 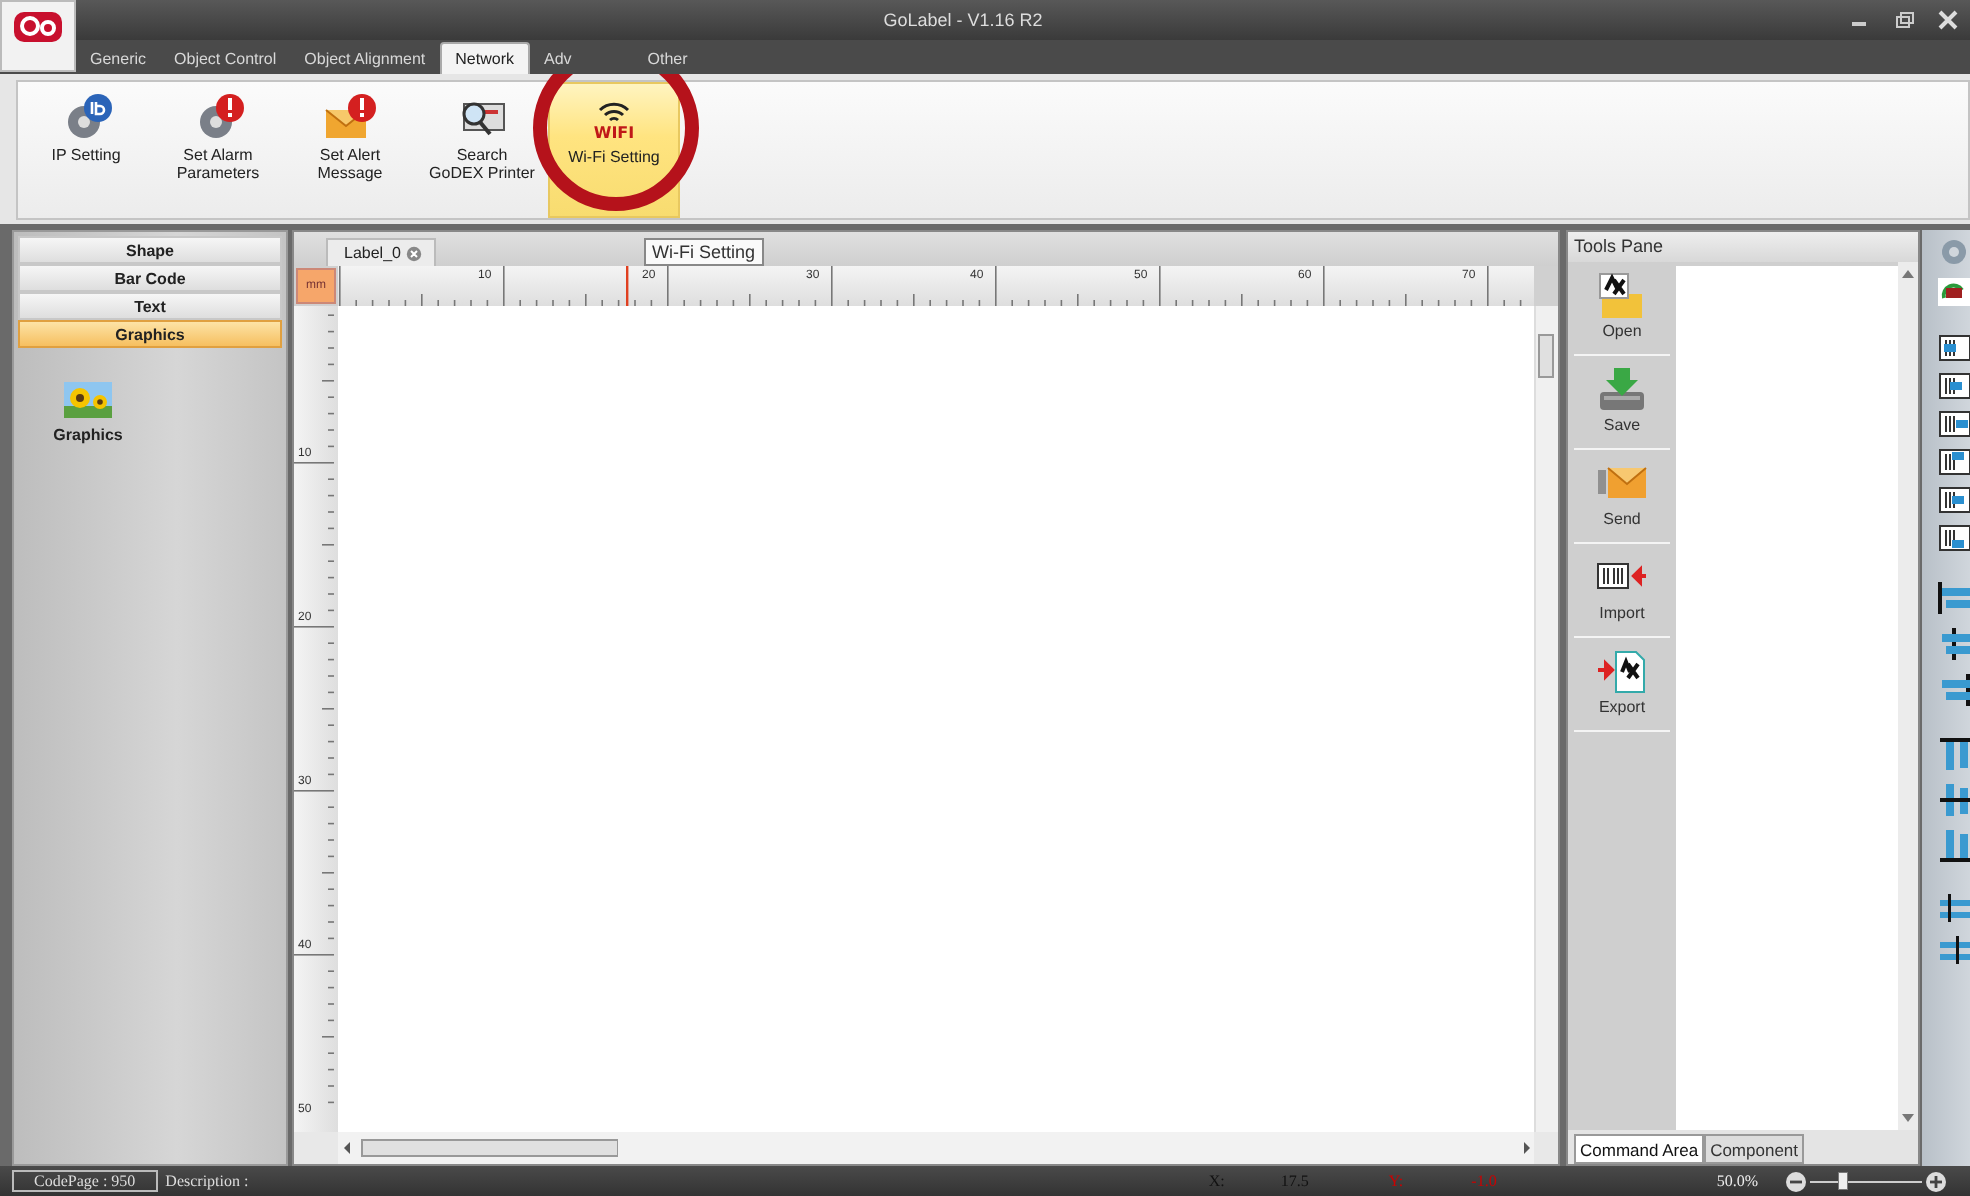 I want to click on ribbon-tab: Object Alignment, so click(x=365, y=58).